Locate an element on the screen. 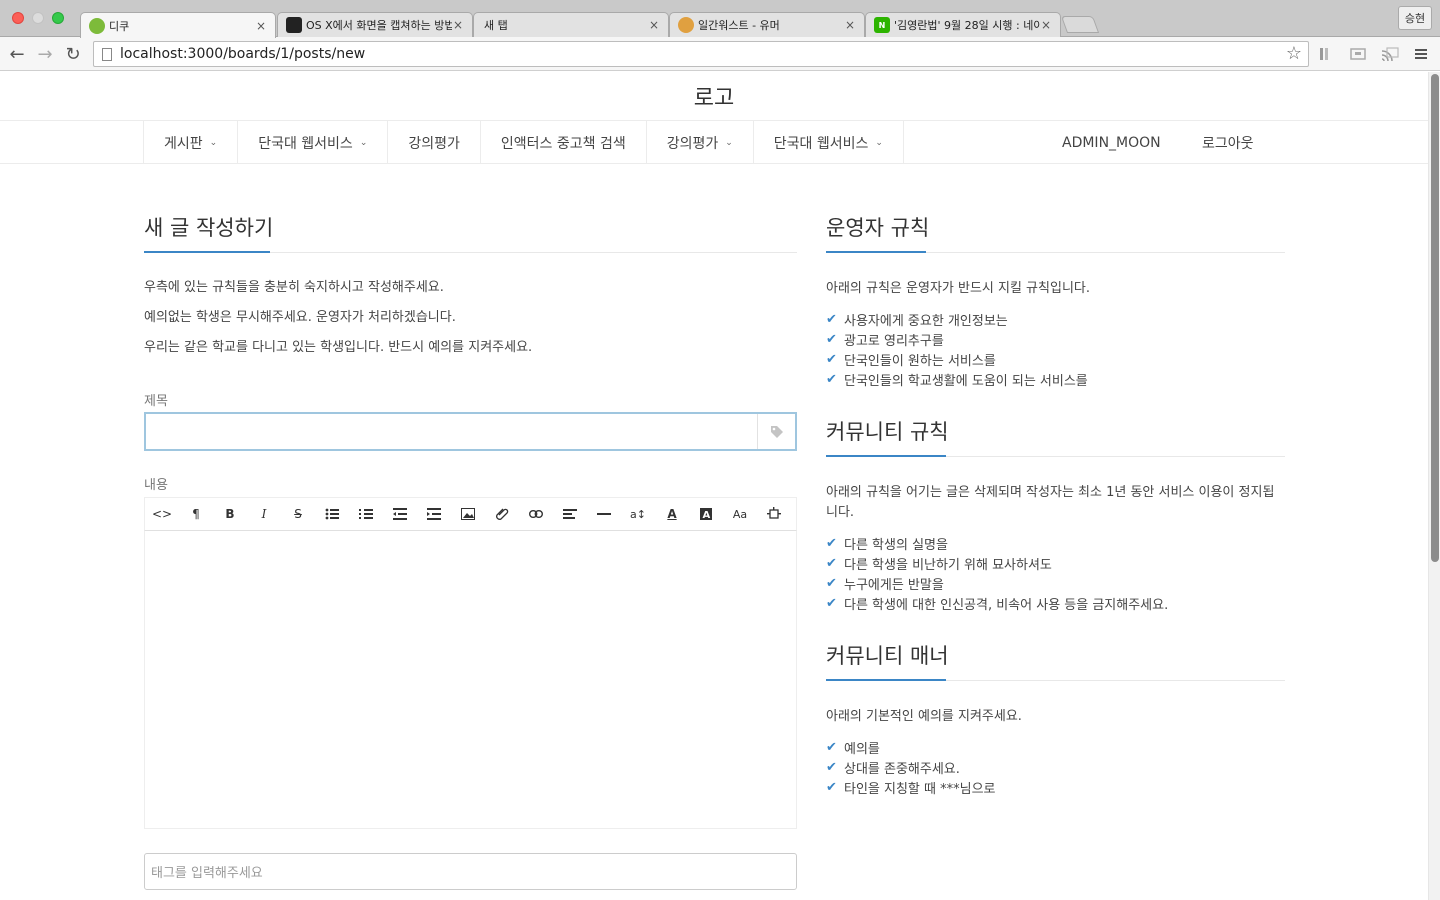 The image size is (1440, 900). user-name-link: ADMIN_MOON is located at coordinates (1111, 142).